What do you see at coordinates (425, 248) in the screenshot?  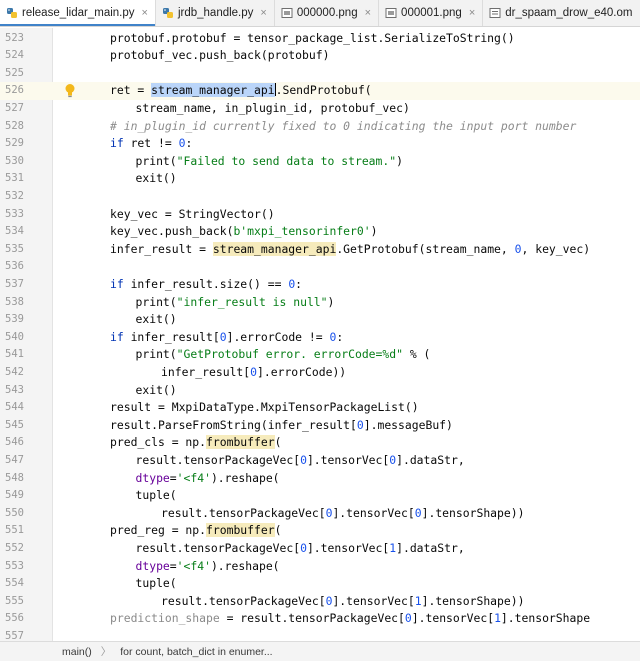 I see `code-token: .GetProtobuf(stream_name,` at bounding box center [425, 248].